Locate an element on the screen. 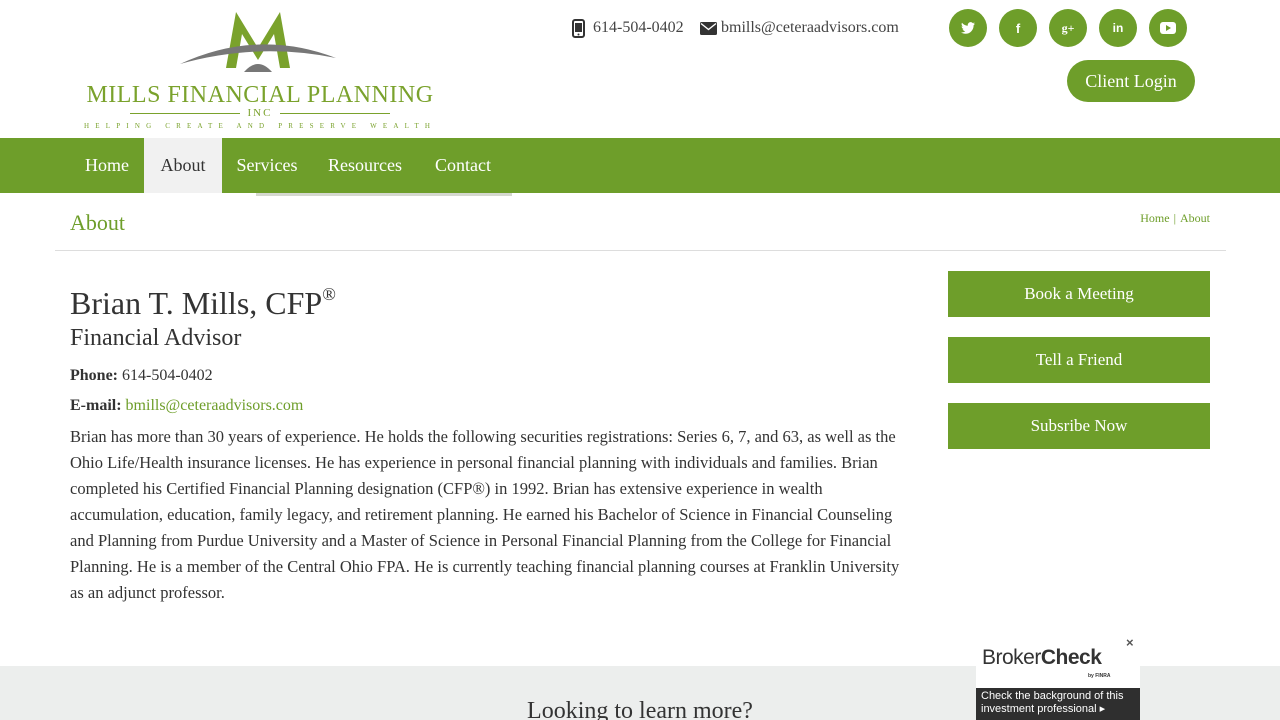  phone-label: Phone: is located at coordinates (94, 375).